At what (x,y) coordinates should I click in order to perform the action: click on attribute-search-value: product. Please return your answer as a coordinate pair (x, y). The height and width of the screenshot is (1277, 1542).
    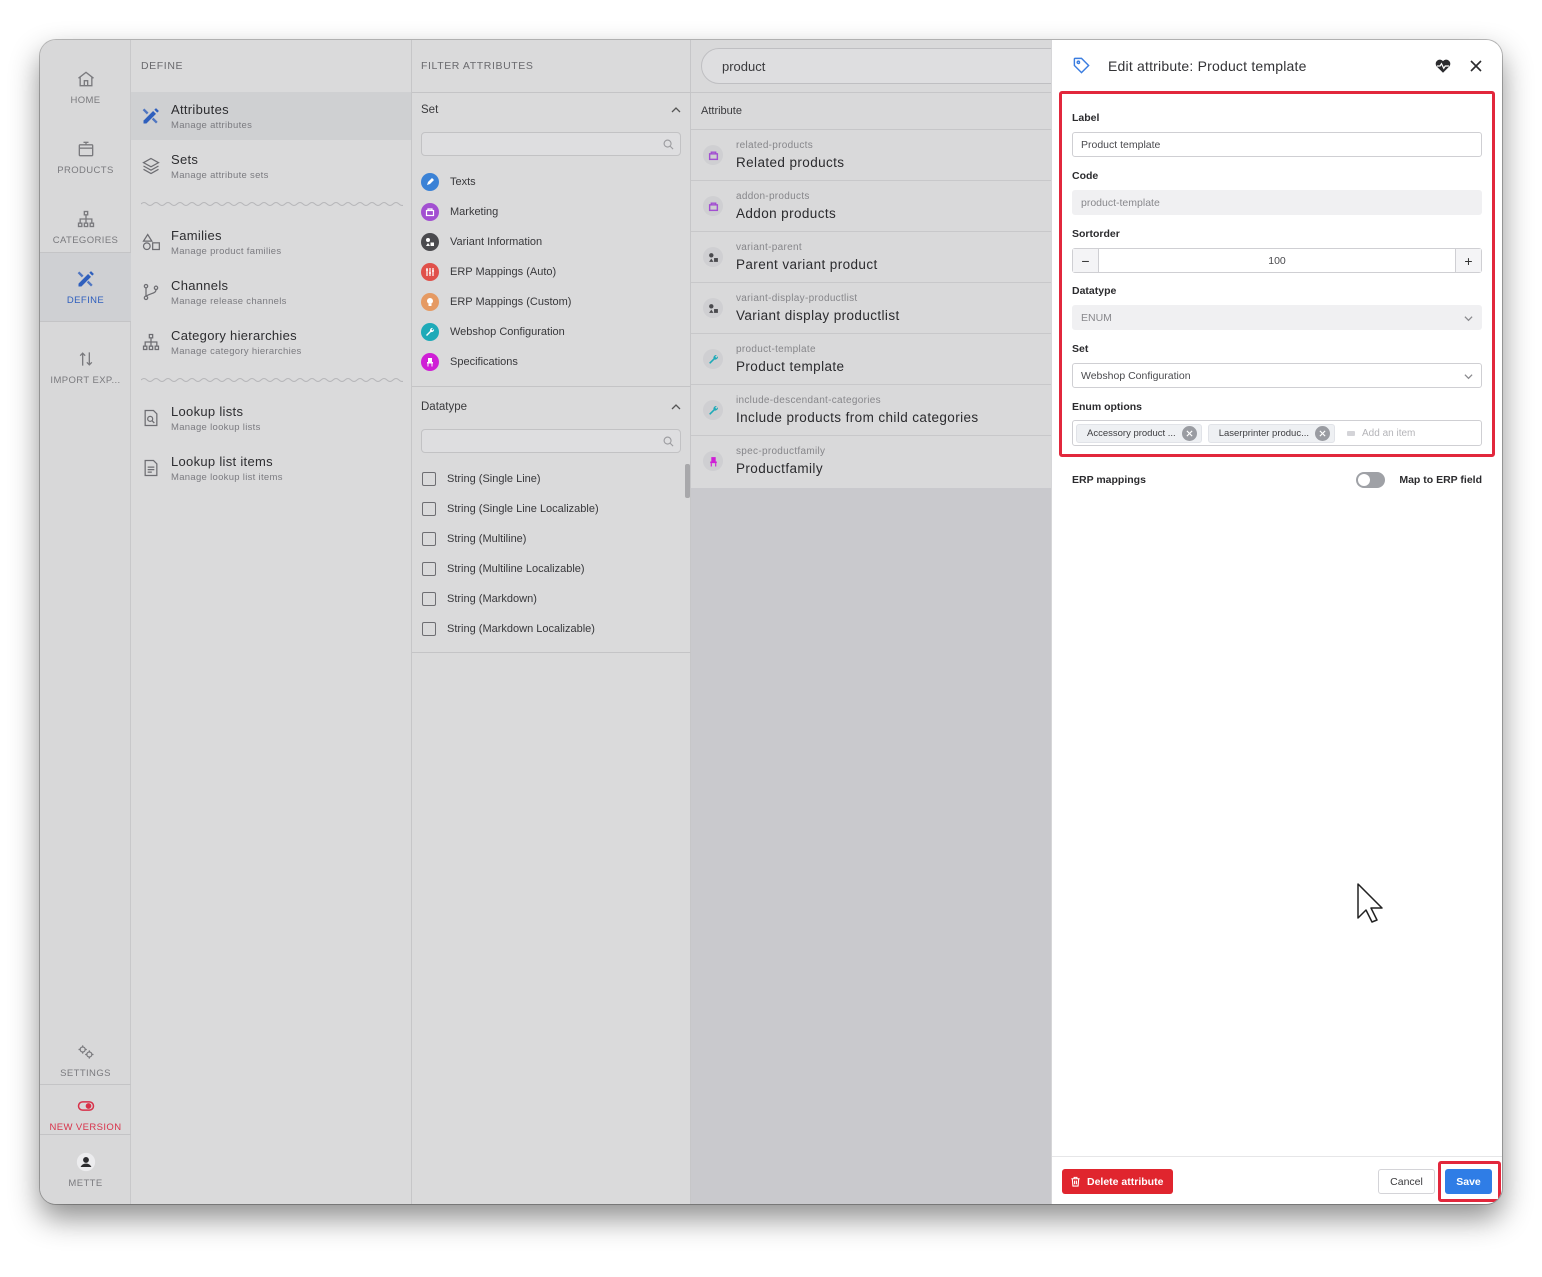
    Looking at the image, I should click on (744, 66).